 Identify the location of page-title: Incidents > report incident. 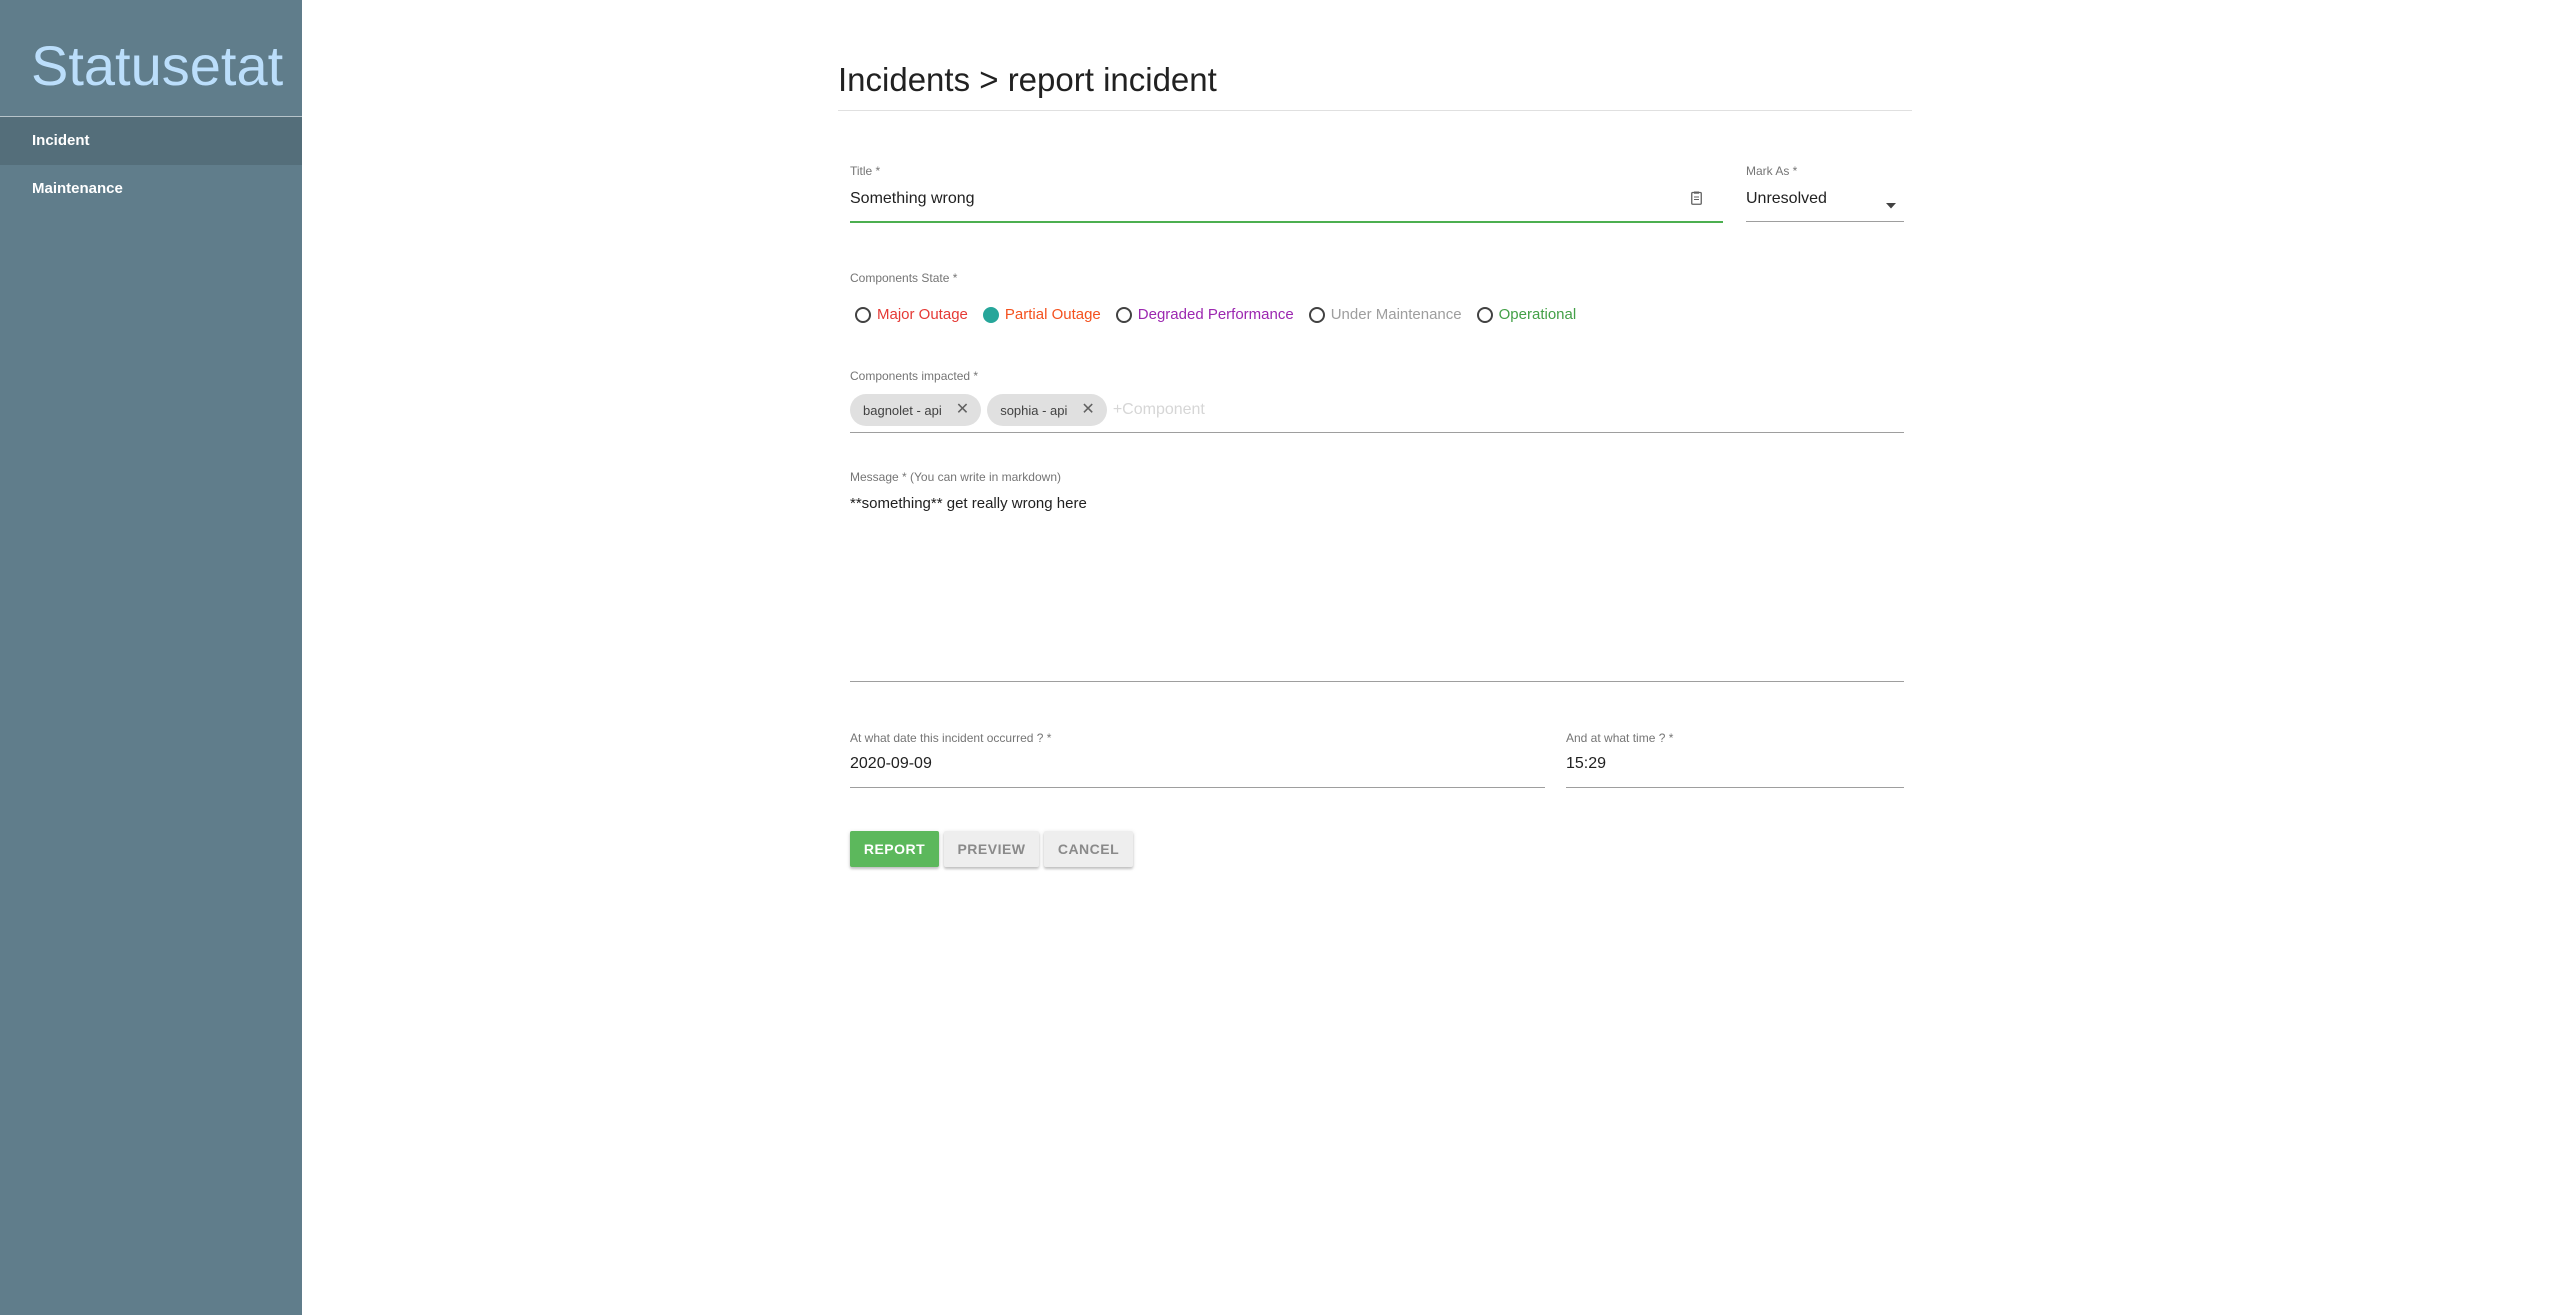
(1375, 85).